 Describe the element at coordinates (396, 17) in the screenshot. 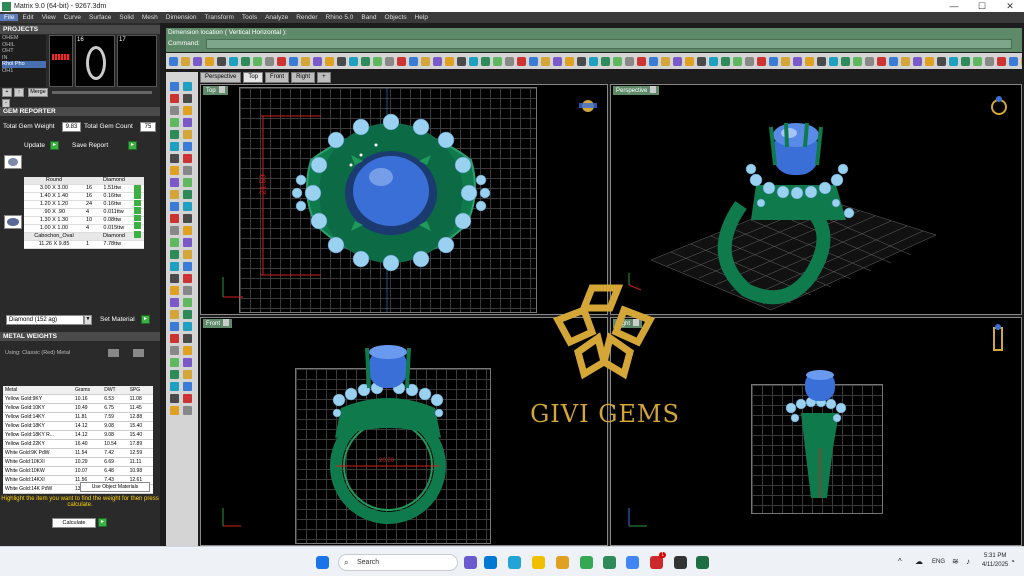

I see `menu-objects: Objects` at that location.